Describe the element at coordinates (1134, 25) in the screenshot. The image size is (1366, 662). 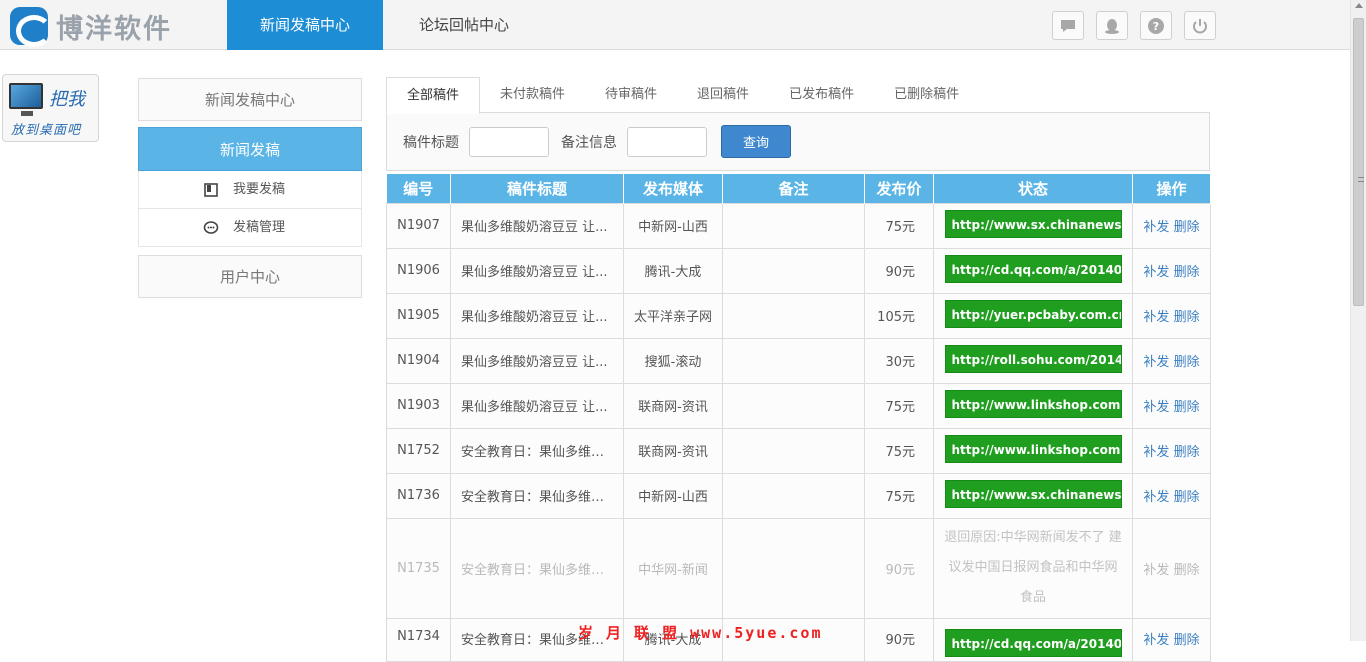
I see `top-icon-group: ?` at that location.